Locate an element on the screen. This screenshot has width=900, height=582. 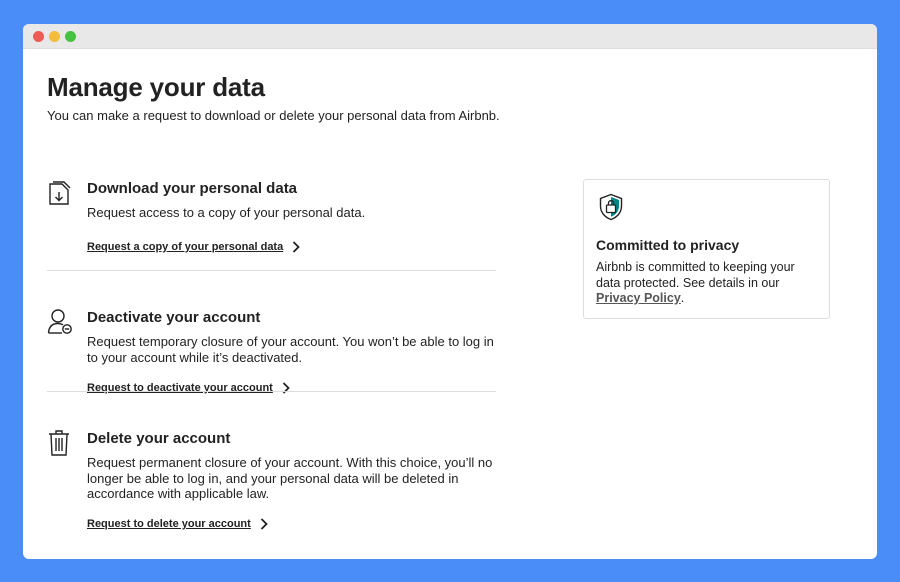
trash-icon is located at coordinates (60, 443).